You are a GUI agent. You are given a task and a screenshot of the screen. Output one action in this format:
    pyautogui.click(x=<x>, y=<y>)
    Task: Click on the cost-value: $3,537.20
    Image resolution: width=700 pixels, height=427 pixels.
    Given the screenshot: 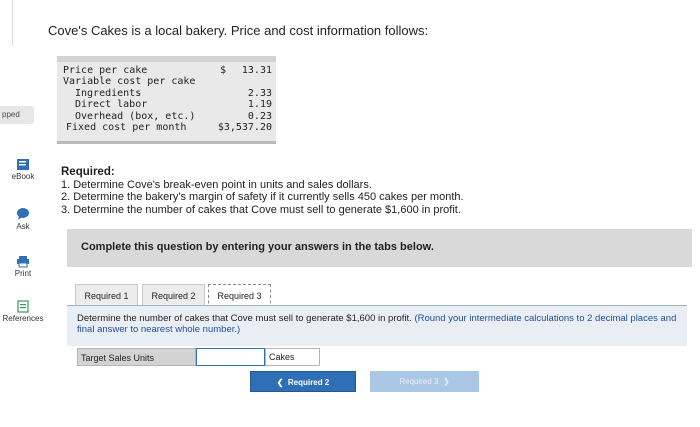 What is the action you would take?
    pyautogui.click(x=244, y=127)
    